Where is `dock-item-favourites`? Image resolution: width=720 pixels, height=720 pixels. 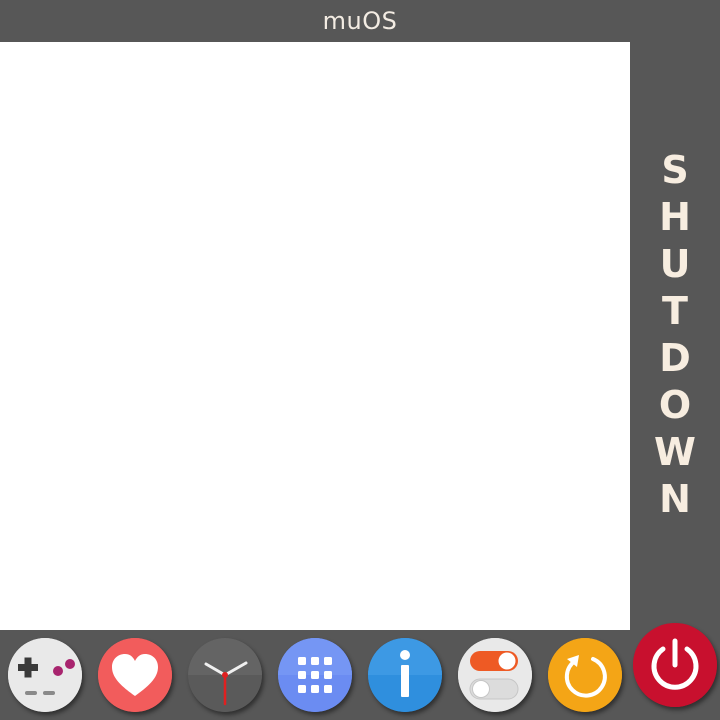
dock-item-favourites is located at coordinates (135, 675).